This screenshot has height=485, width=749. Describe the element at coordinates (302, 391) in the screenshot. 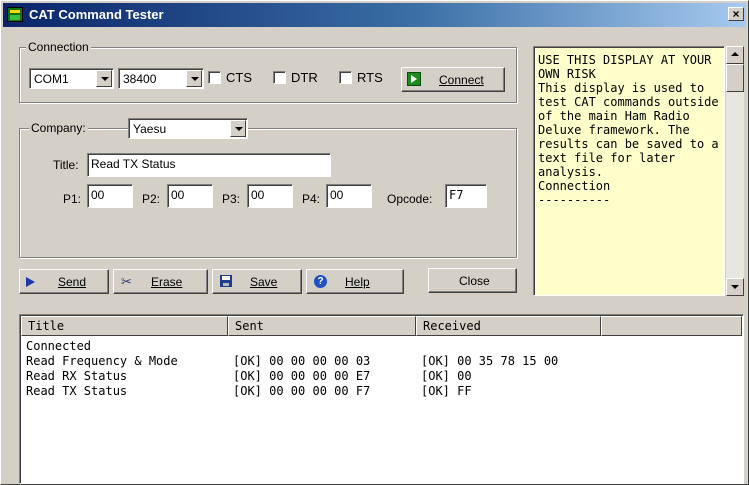

I see `row-sent: [OK] 00 00 00 00 F7` at that location.